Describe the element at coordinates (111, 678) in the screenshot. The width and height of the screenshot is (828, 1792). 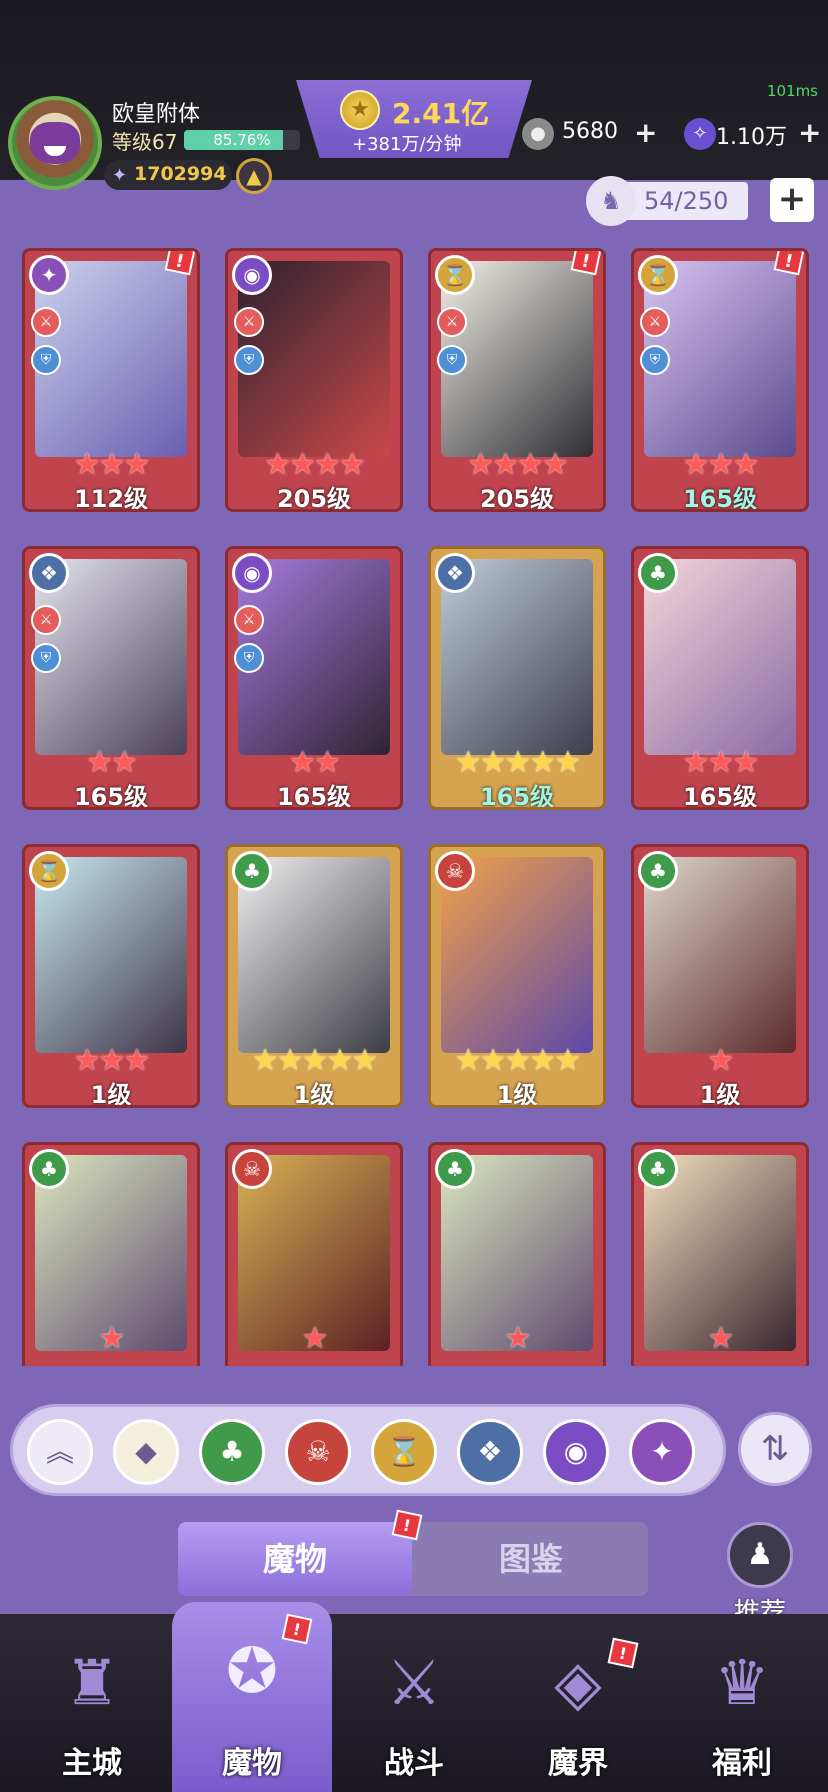
I see `monster-card: ❖ ⚔ ⛨ ★★ 165级` at that location.